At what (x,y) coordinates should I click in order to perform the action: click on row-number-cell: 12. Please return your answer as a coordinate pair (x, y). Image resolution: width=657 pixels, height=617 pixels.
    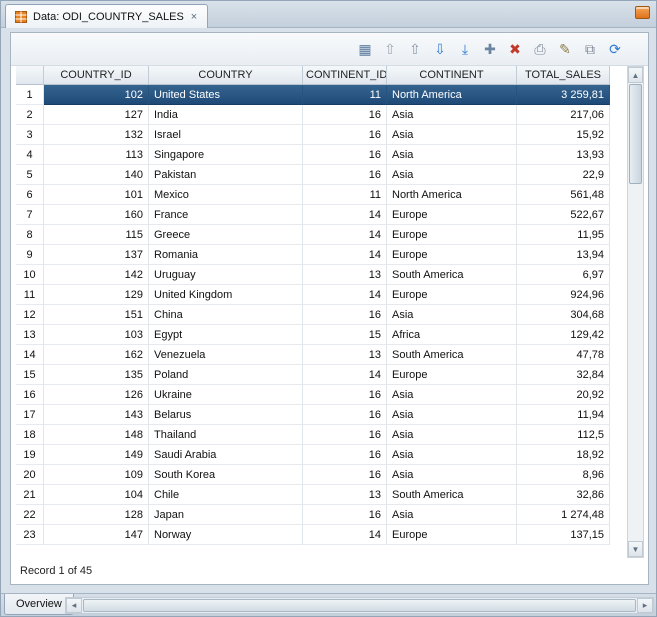
    Looking at the image, I should click on (30, 315).